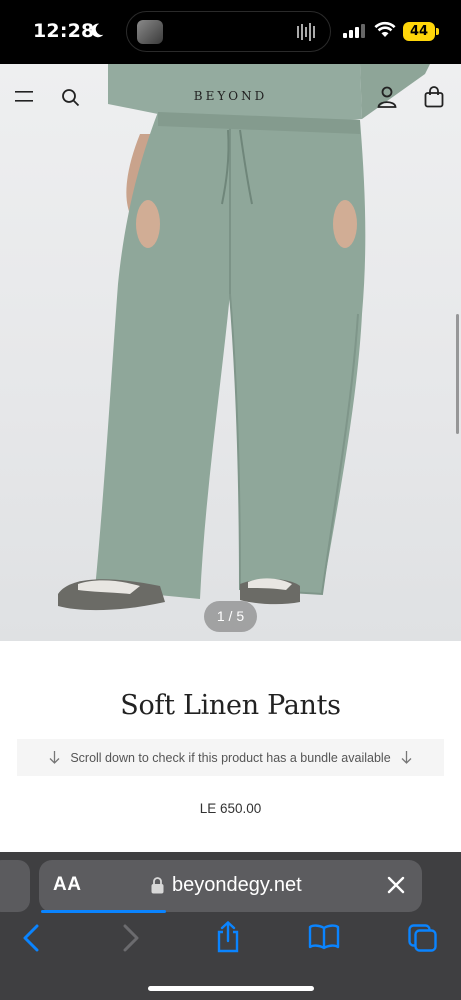 This screenshot has width=461, height=1000. I want to click on shopping-bag-icon, so click(434, 97).